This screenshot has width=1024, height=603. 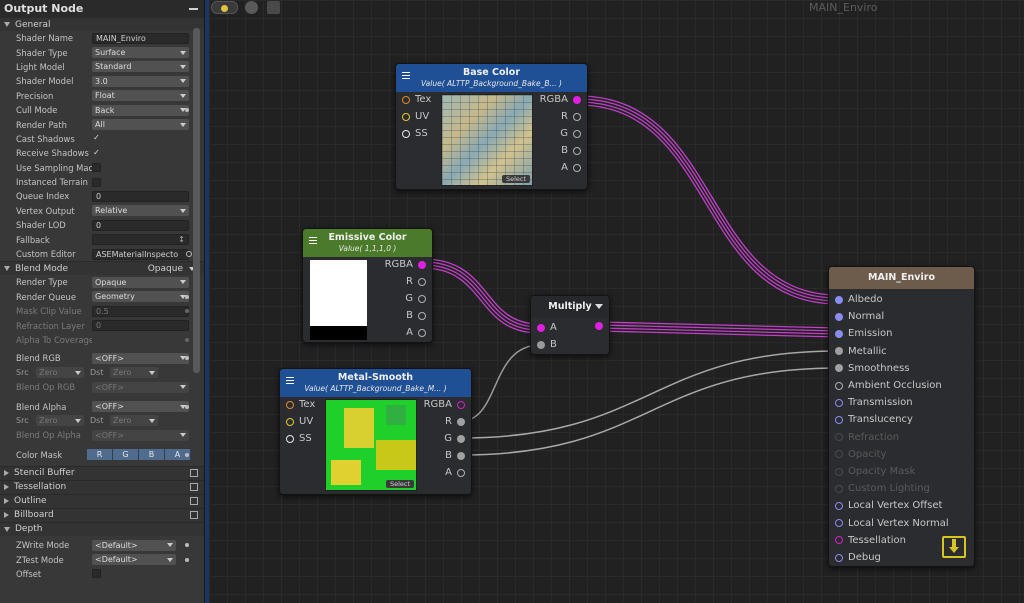 I want to click on main-input-port: Local Vertex Offset, so click(x=888, y=505).